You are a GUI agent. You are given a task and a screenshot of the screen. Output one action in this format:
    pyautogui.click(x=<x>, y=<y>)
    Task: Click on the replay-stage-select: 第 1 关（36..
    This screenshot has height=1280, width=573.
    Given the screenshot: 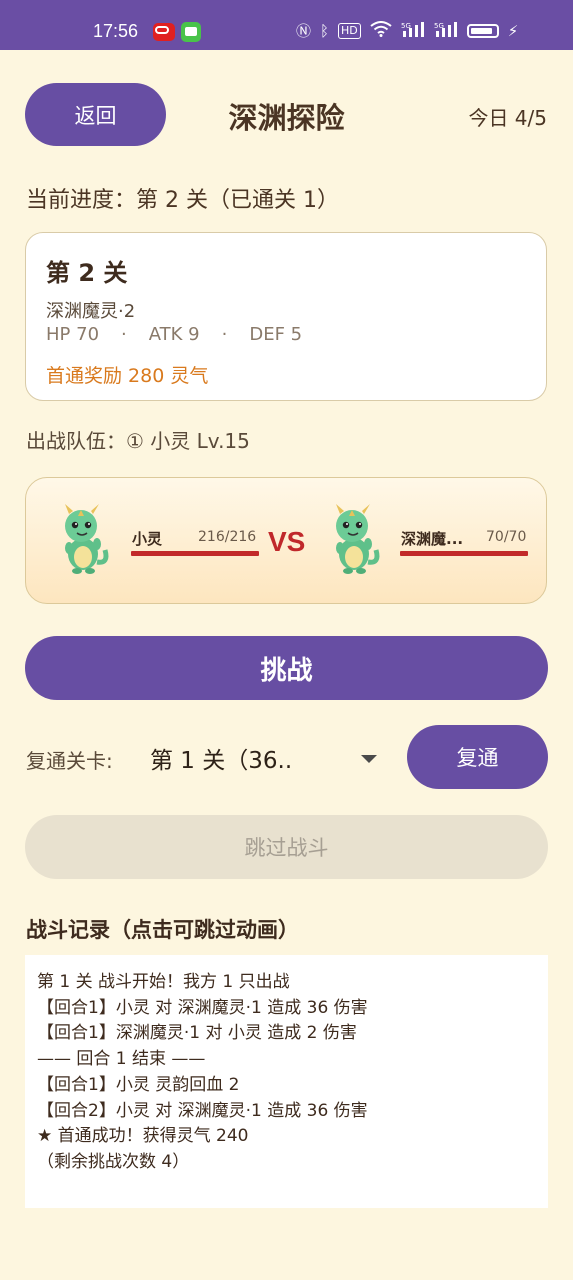 What is the action you would take?
    pyautogui.click(x=267, y=759)
    